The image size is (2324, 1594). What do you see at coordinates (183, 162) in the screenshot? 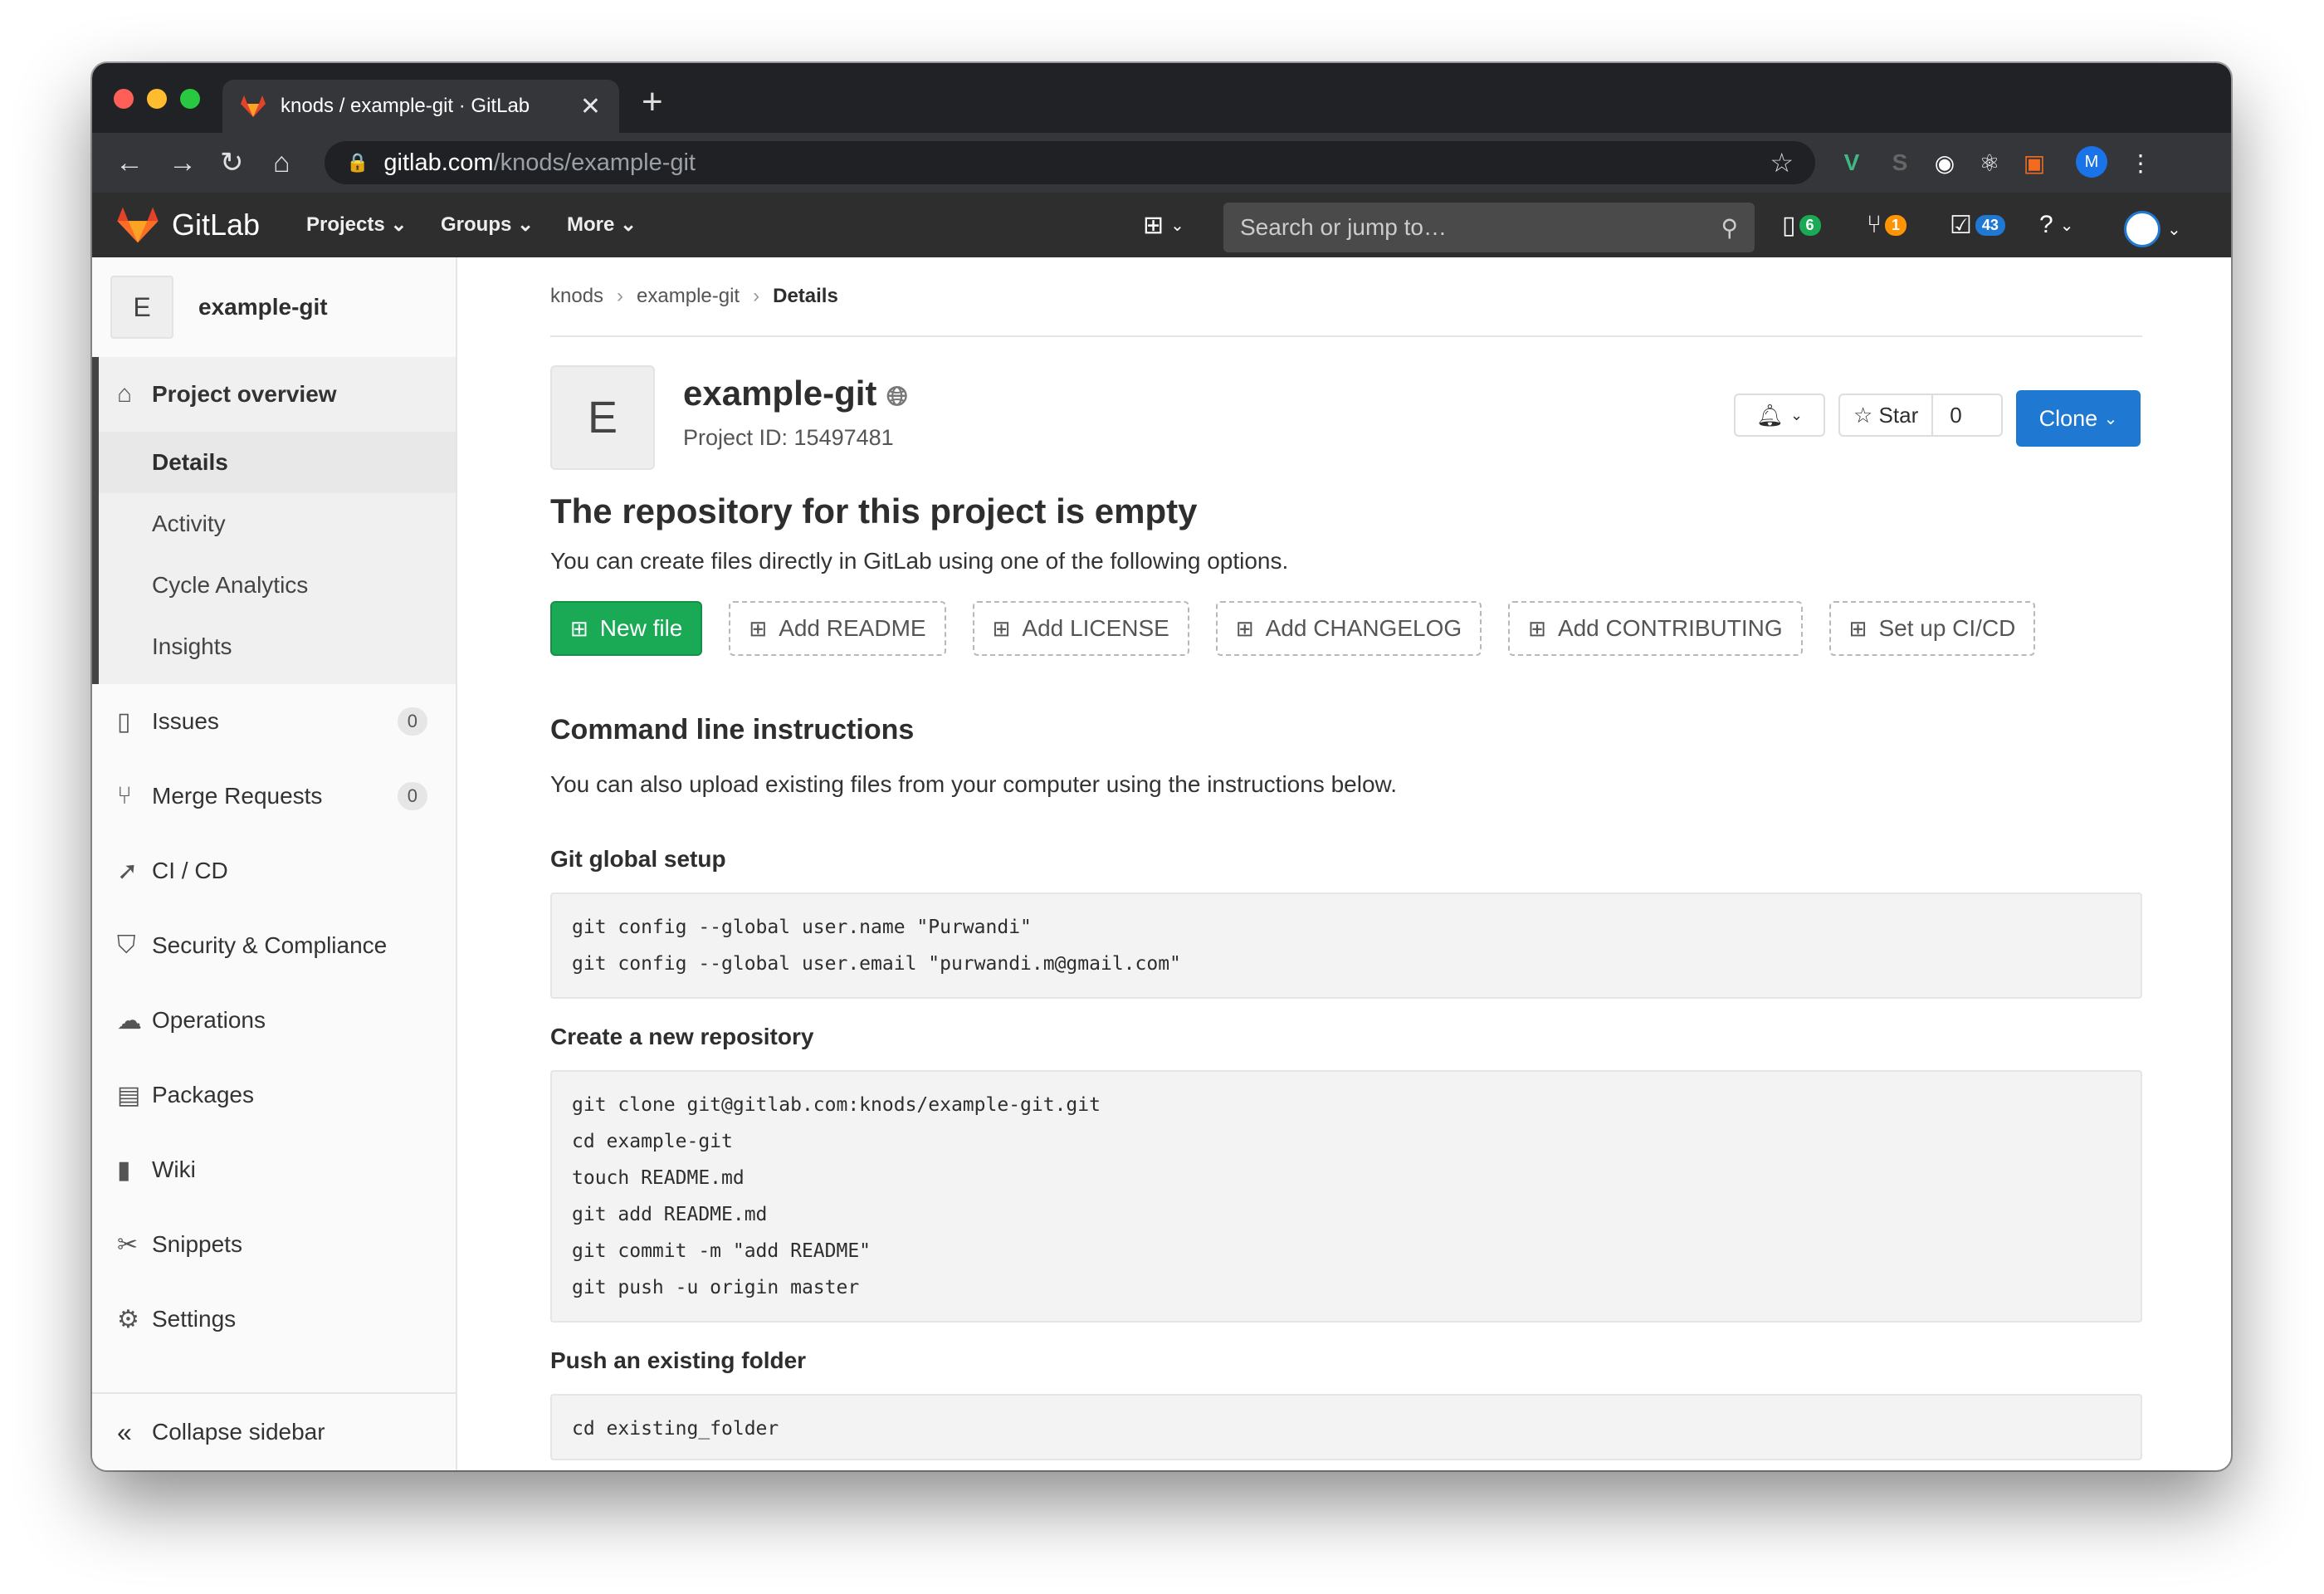
I see `forward-icon: →` at bounding box center [183, 162].